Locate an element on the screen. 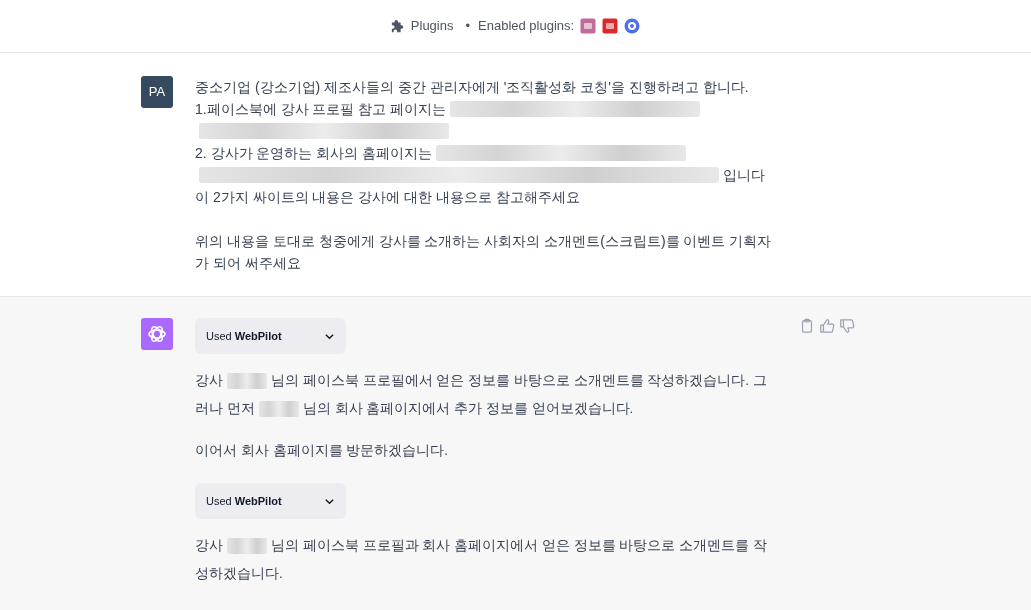 This screenshot has height=610, width=1031. message-text: 중소기업 (강소기업) 제조사들의 중간 관리자에게 '조직활성화 코칭'을 진행하려고 합니다. is located at coordinates (472, 87).